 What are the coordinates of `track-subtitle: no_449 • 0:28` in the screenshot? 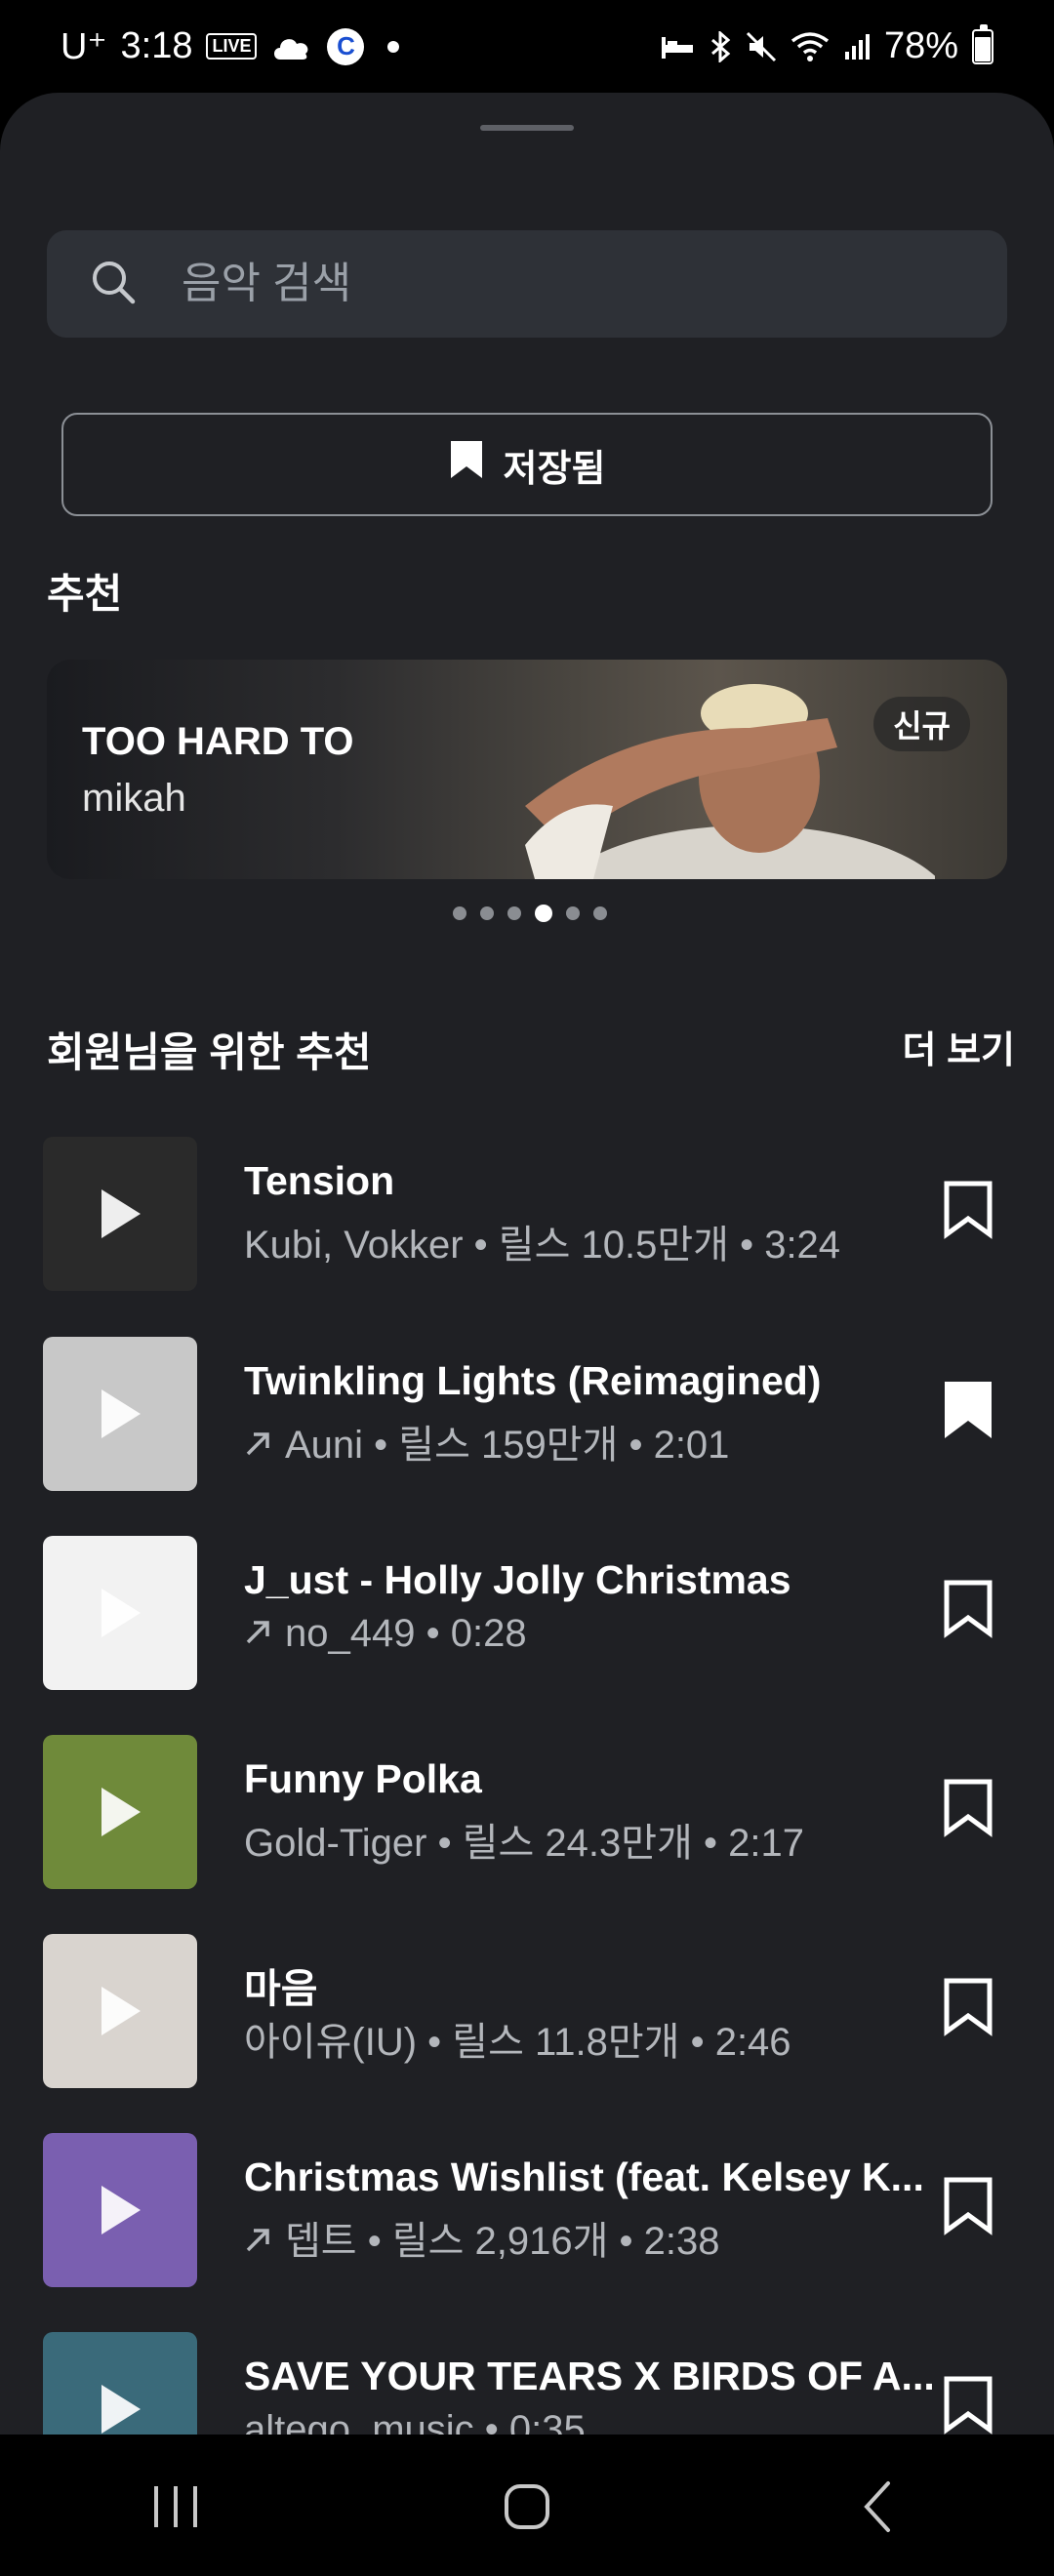 It's located at (595, 1634).